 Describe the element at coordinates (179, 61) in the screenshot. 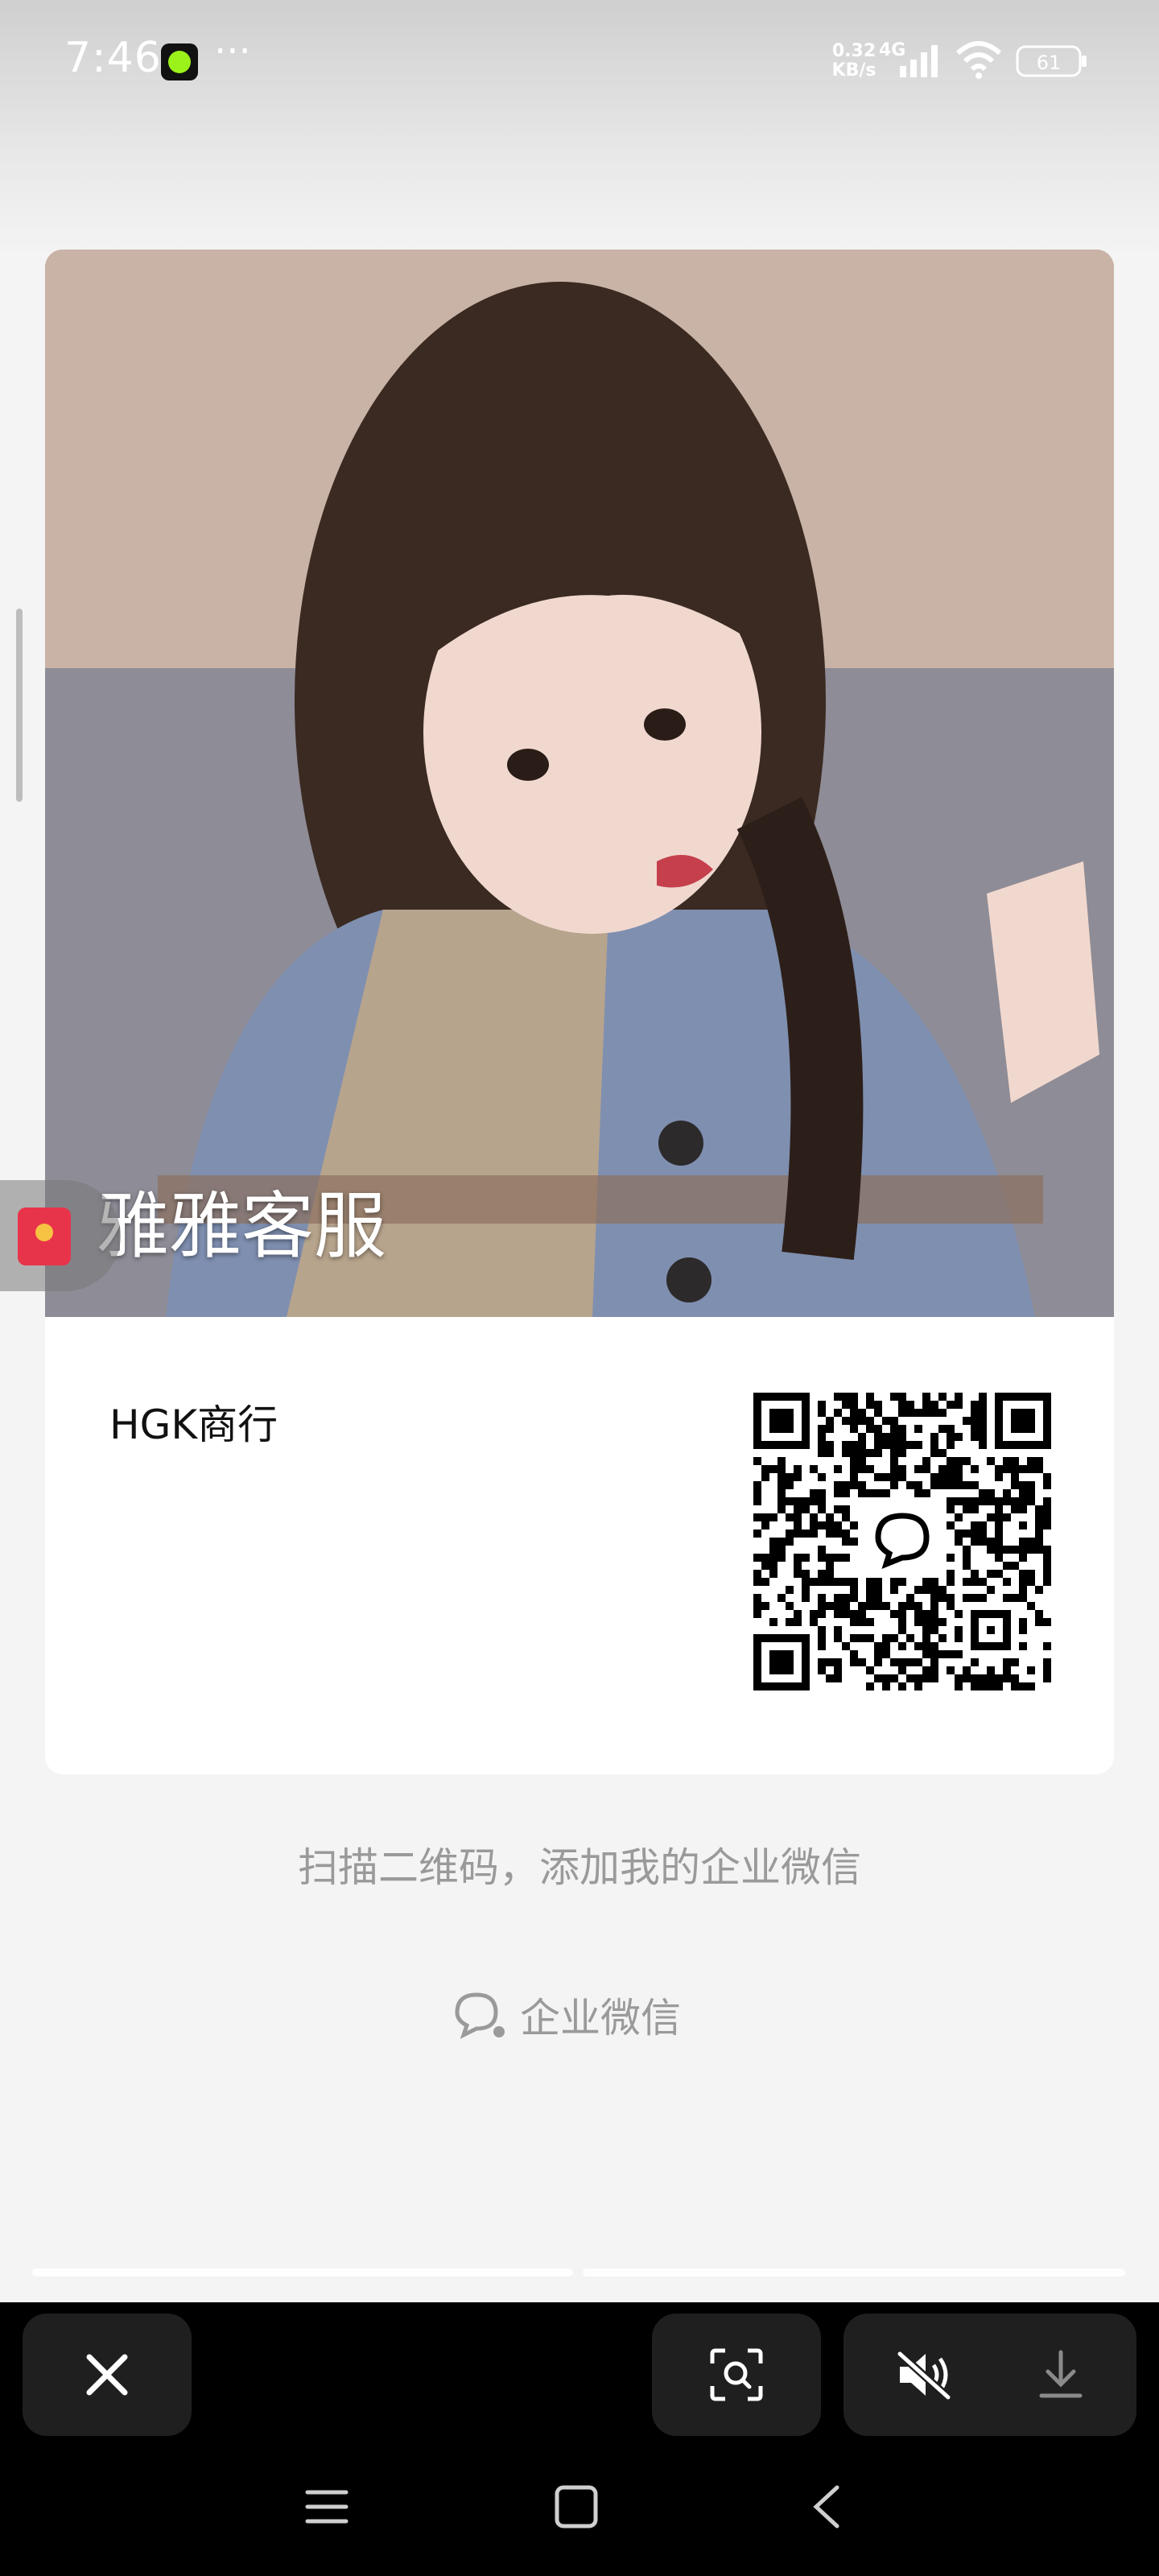

I see `app-notification-icon` at that location.